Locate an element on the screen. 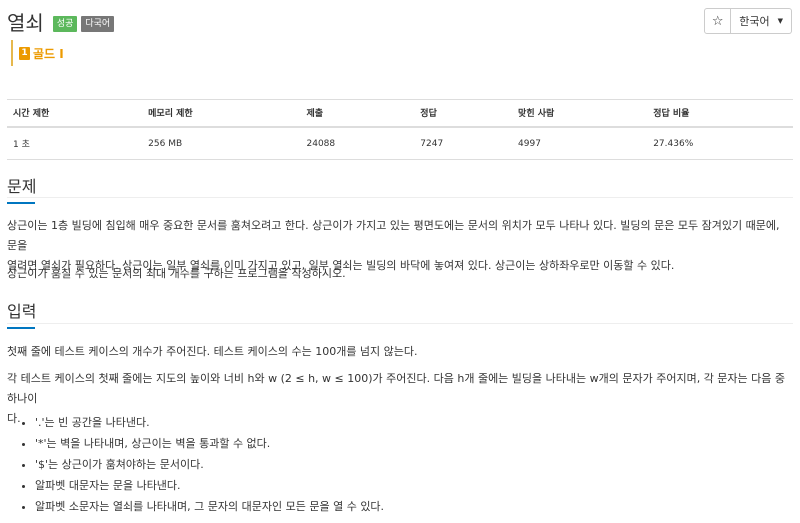 The height and width of the screenshot is (523, 800). stats-memory-limit: 256 MB is located at coordinates (221, 143).